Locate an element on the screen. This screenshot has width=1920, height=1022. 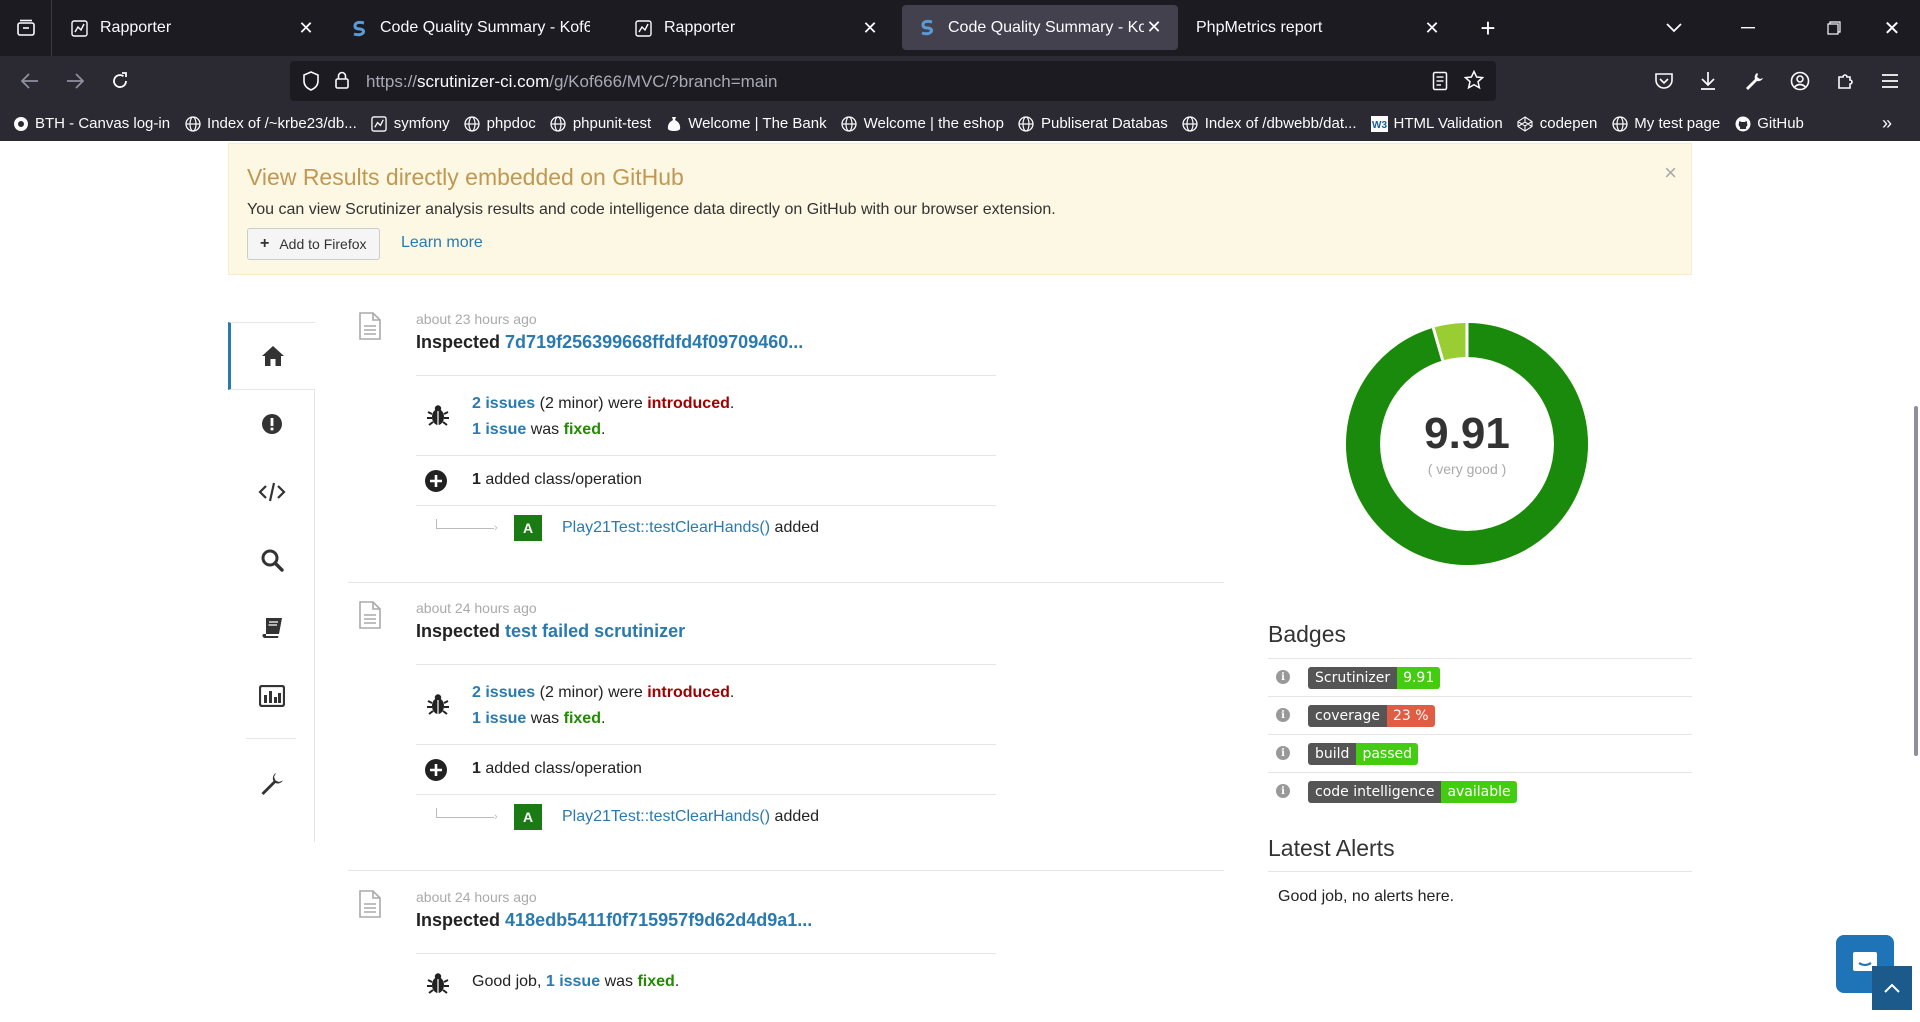
code-intelligence-badge: code intelligence available is located at coordinates (1412, 792).